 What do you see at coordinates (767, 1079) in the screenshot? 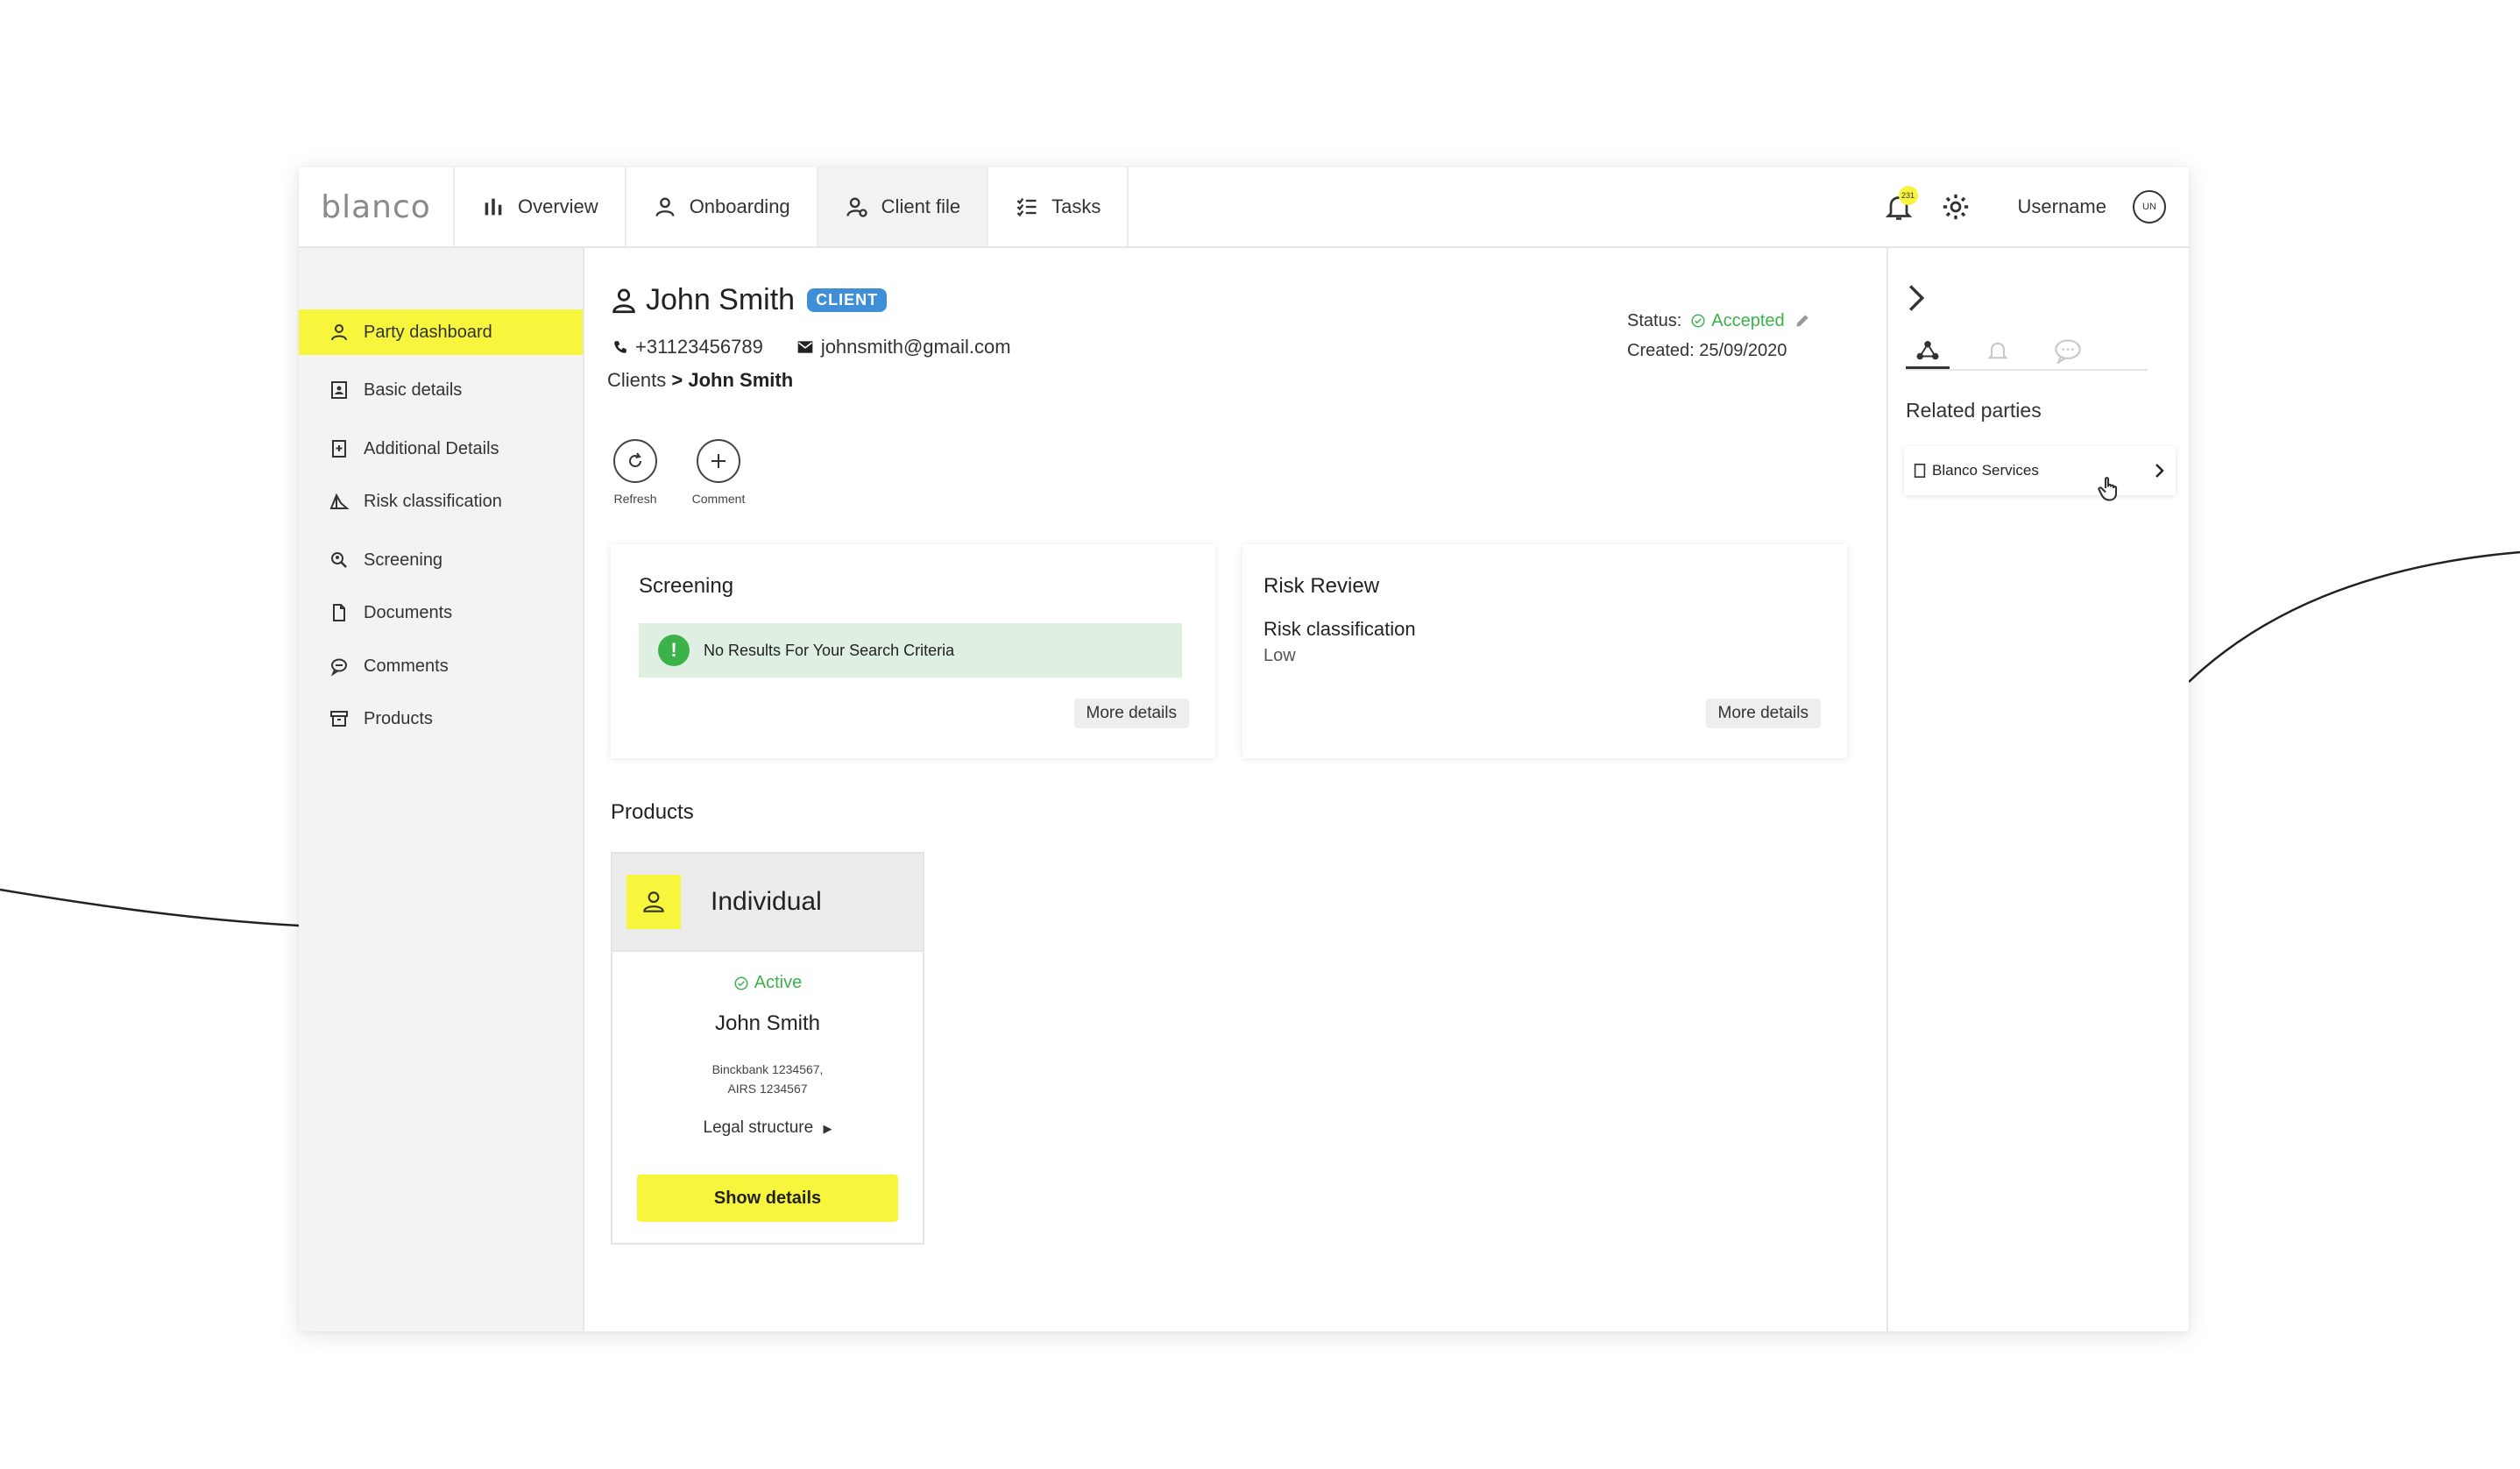
I see `product-accounts: Binckbank 1234567, AIRS 1234567` at bounding box center [767, 1079].